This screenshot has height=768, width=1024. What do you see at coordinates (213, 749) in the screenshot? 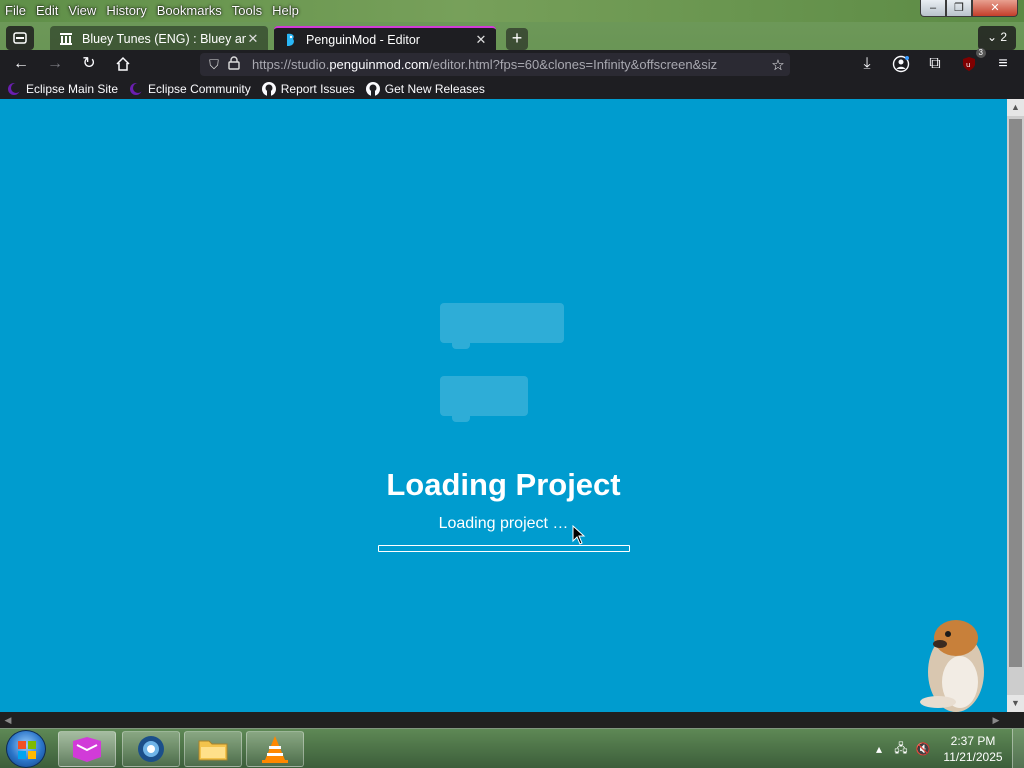
I see `taskbar-explorer-button` at bounding box center [213, 749].